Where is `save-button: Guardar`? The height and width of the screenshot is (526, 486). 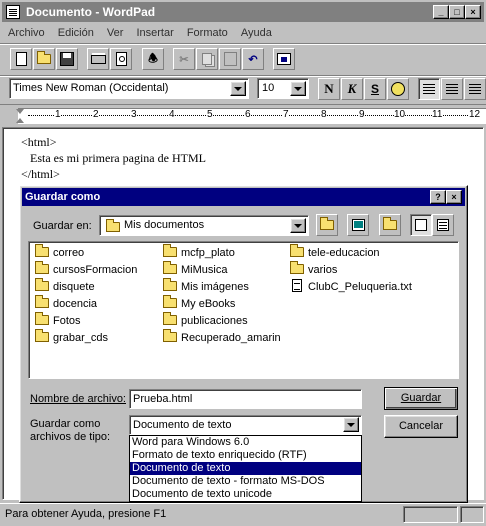
save-button: Guardar is located at coordinates (421, 398).